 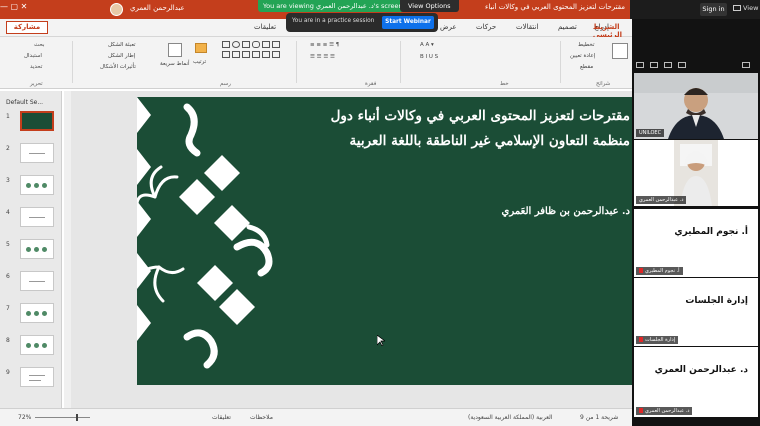 I want to click on tab-design: تصميم, so click(x=567, y=27).